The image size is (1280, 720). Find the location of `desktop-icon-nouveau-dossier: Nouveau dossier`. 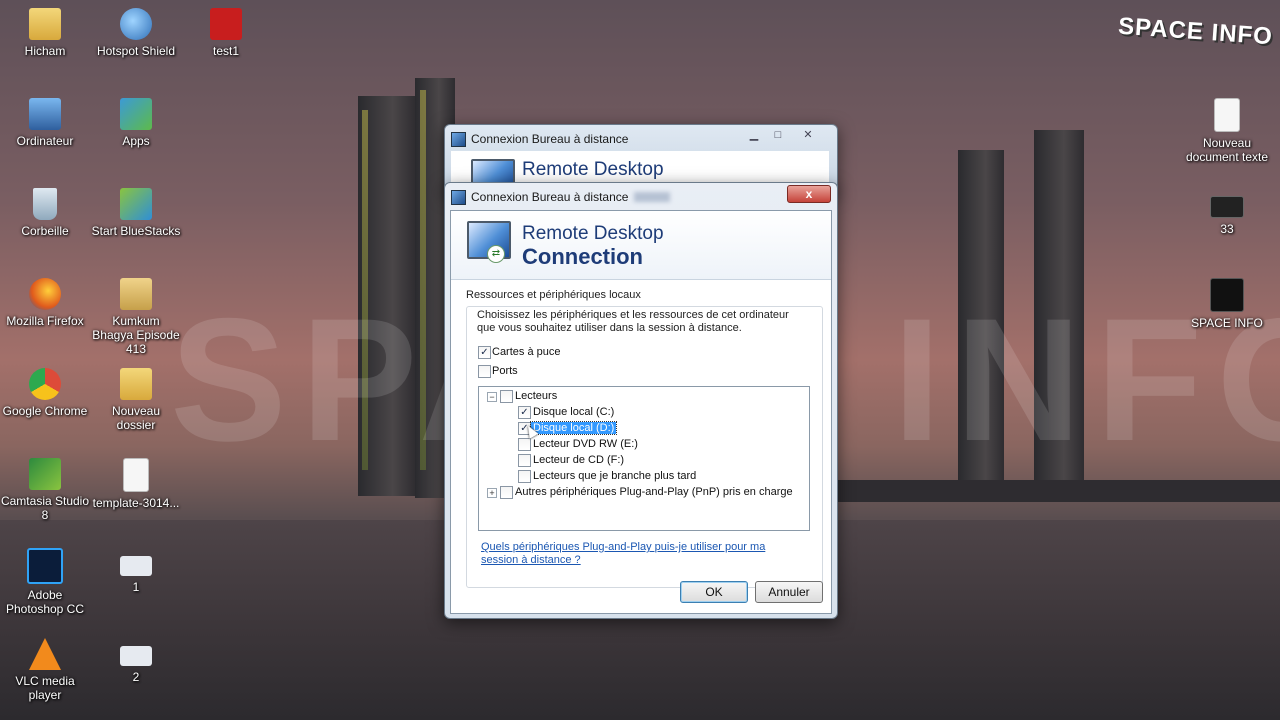

desktop-icon-nouveau-dossier: Nouveau dossier is located at coordinates (136, 400).